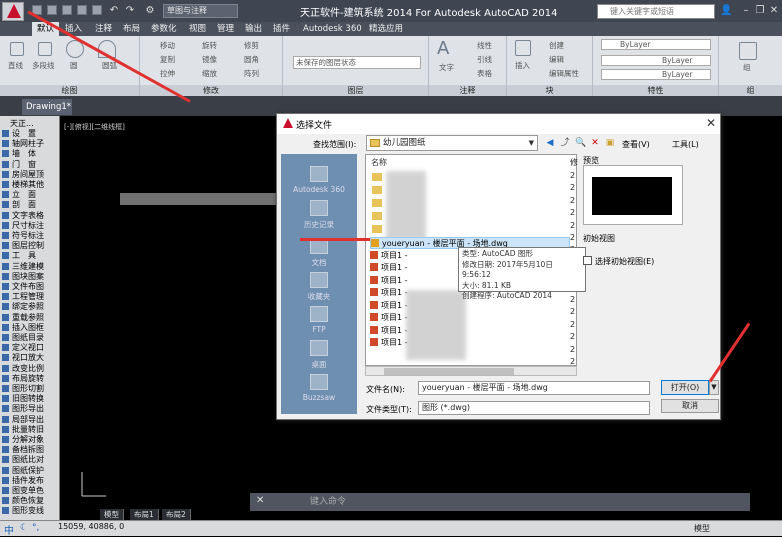 The height and width of the screenshot is (537, 782). I want to click on move-tool: 移动, so click(167, 45).